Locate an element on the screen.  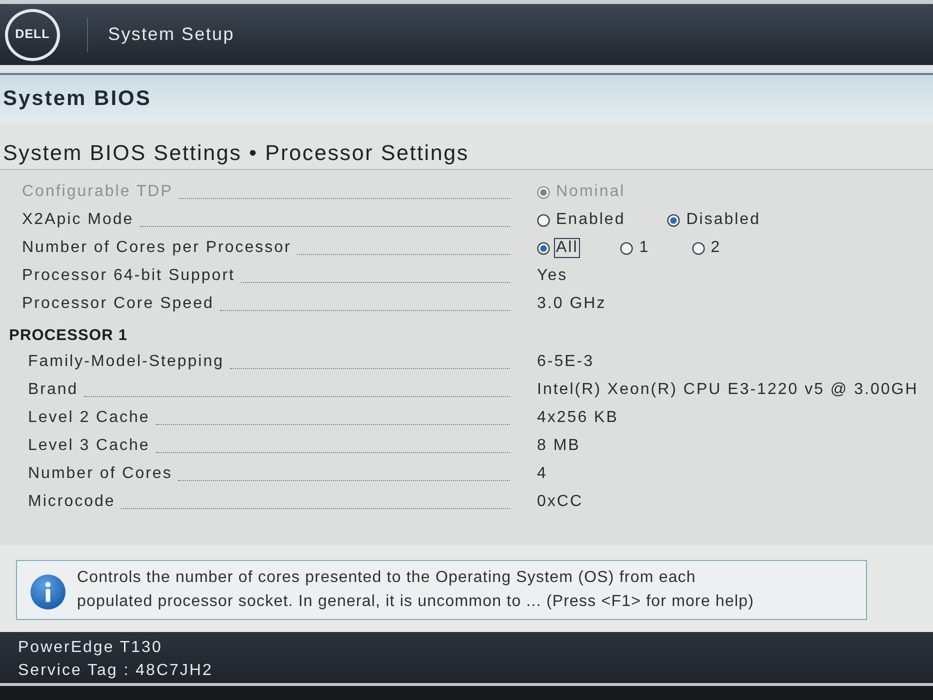
setting-value: 4 is located at coordinates (542, 474).